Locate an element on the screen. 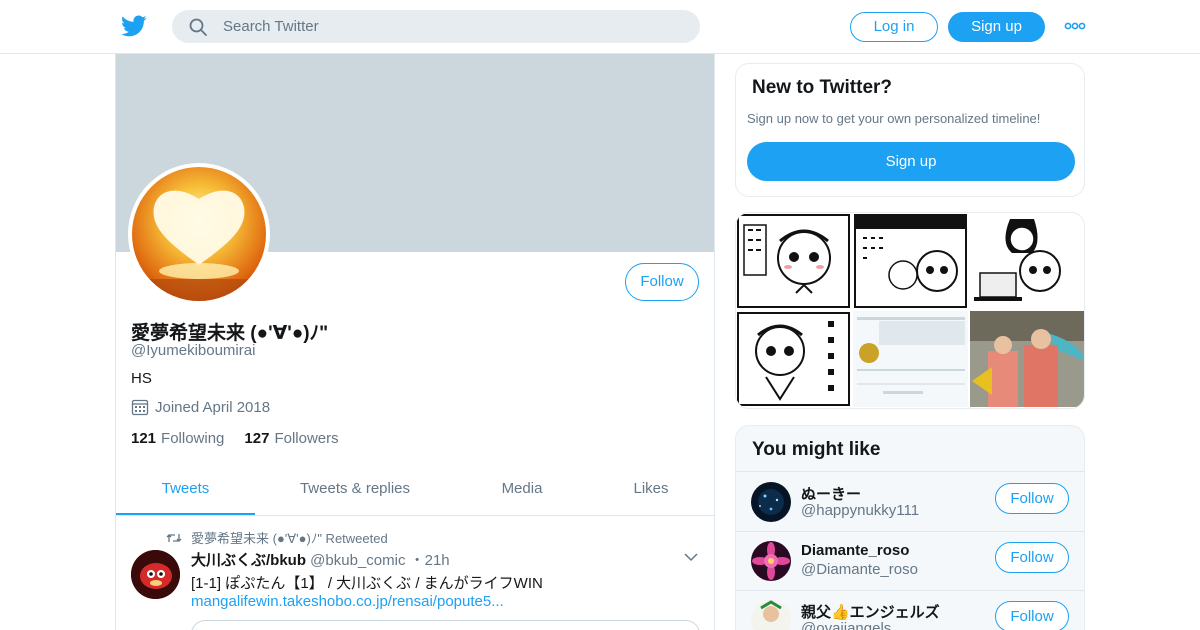 This screenshot has width=1200, height=630. profile-avatar is located at coordinates (199, 234).